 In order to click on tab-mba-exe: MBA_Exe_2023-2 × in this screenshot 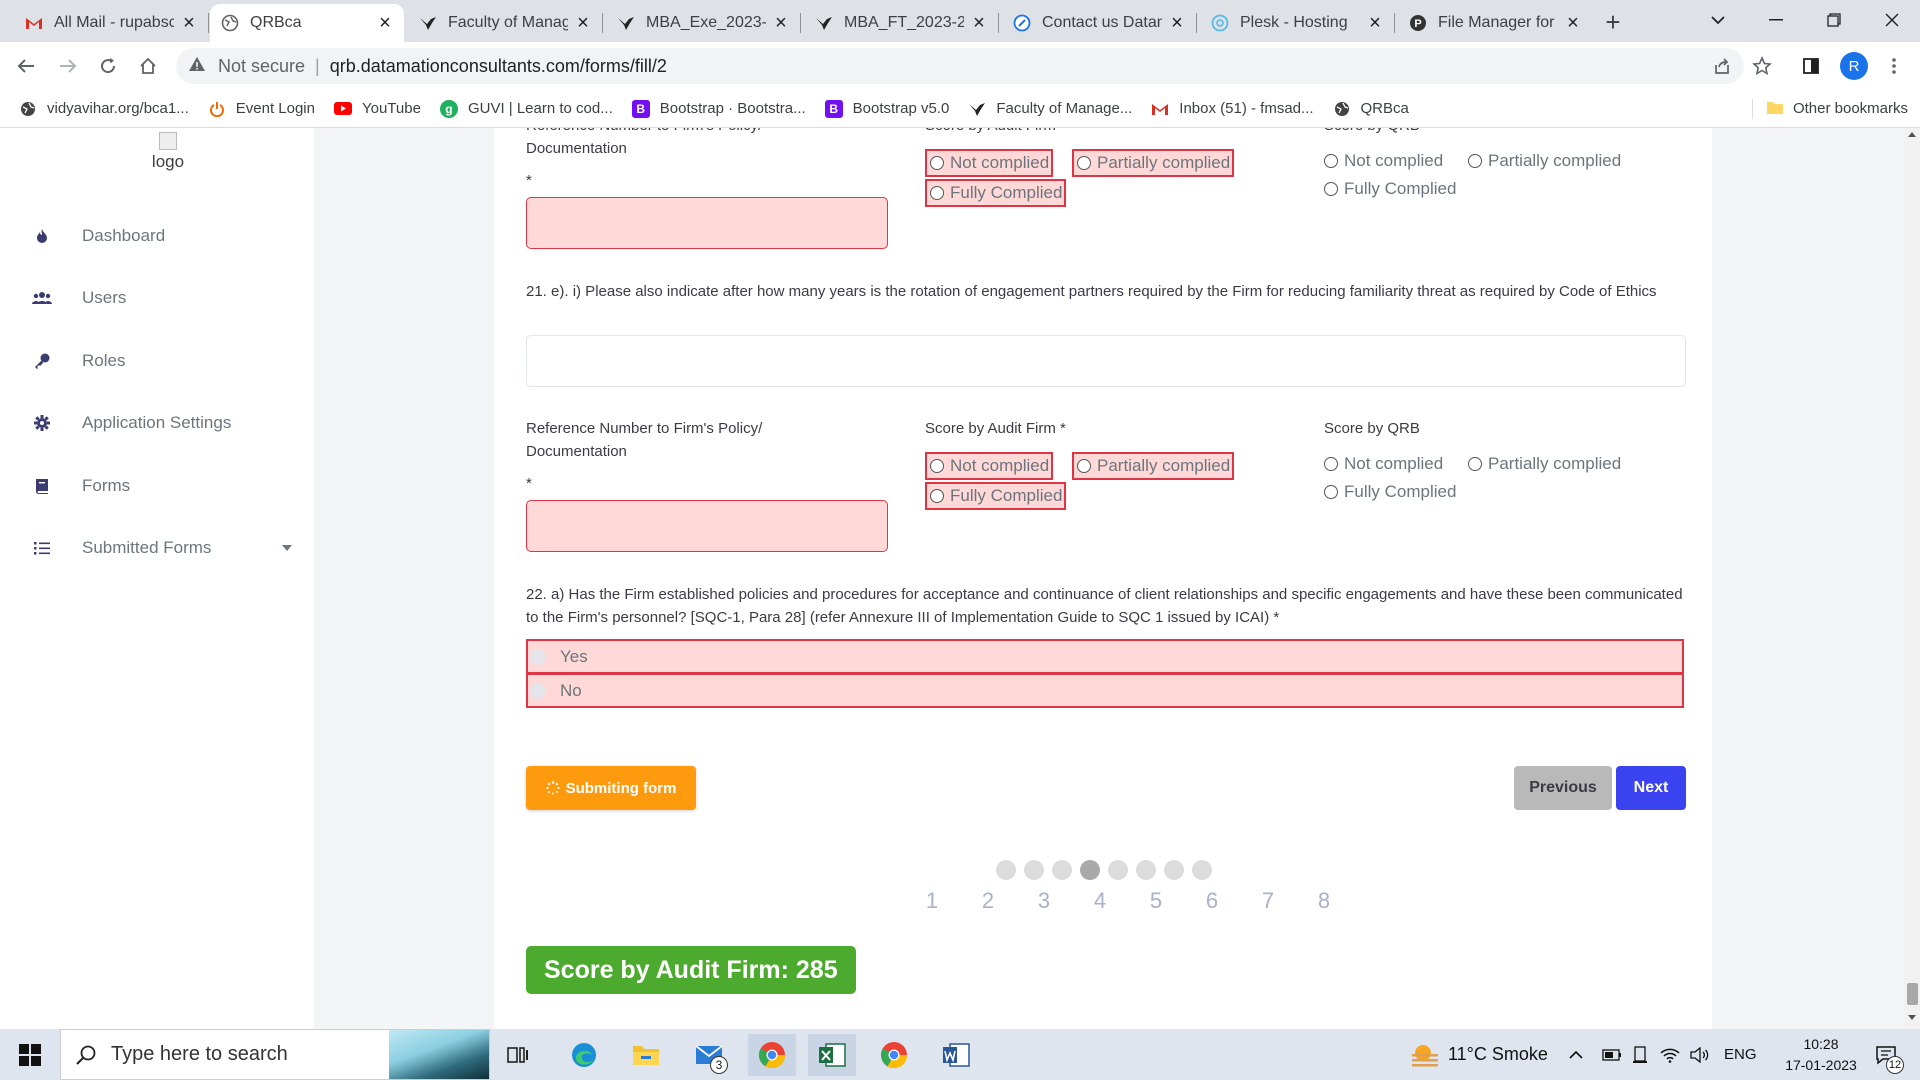, I will do `click(703, 23)`.